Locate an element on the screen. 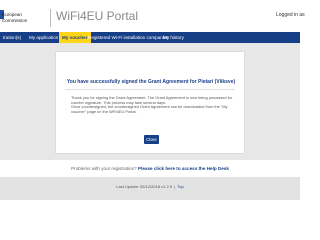  logged-in-label: Logged in as is located at coordinates (290, 15).